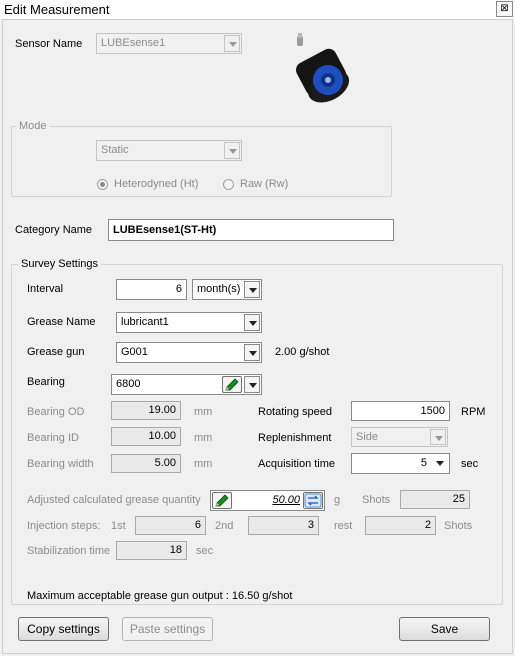  Describe the element at coordinates (46, 382) in the screenshot. I see `bearing-label: Bearing` at that location.